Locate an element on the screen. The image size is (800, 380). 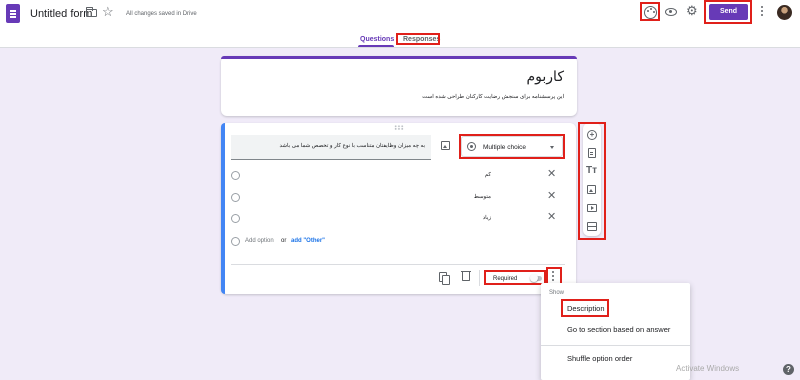
or-text: or is located at coordinates (284, 241).